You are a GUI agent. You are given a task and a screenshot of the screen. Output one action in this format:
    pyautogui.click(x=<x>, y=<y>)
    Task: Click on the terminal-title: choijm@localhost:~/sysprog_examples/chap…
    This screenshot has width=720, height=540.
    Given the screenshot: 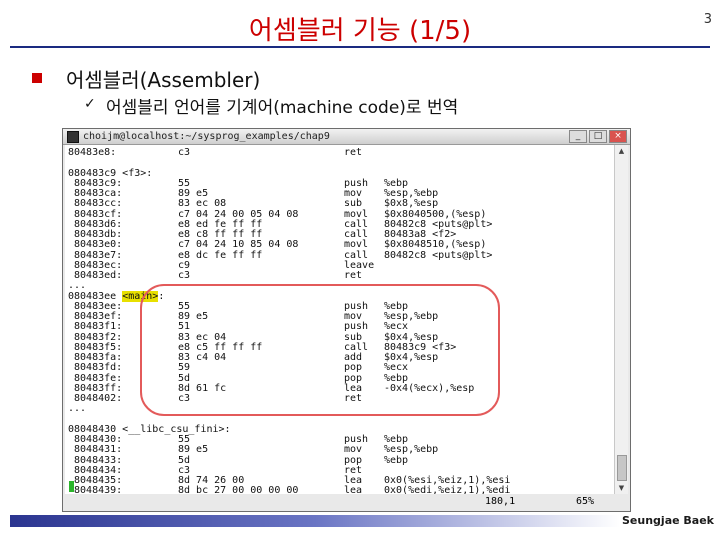 What is the action you would take?
    pyautogui.click(x=206, y=136)
    